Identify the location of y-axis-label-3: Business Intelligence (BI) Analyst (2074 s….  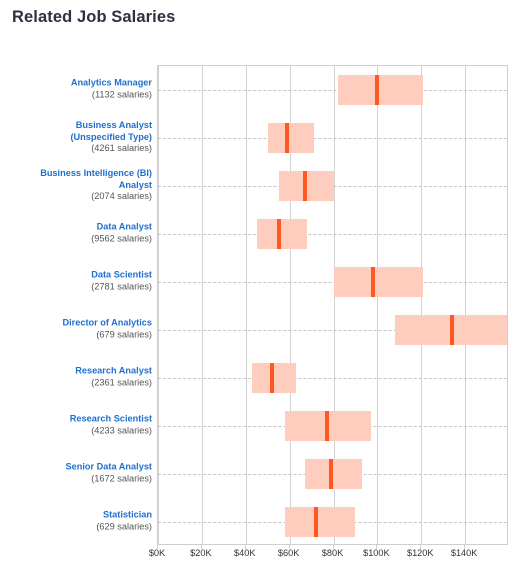
(77, 185).